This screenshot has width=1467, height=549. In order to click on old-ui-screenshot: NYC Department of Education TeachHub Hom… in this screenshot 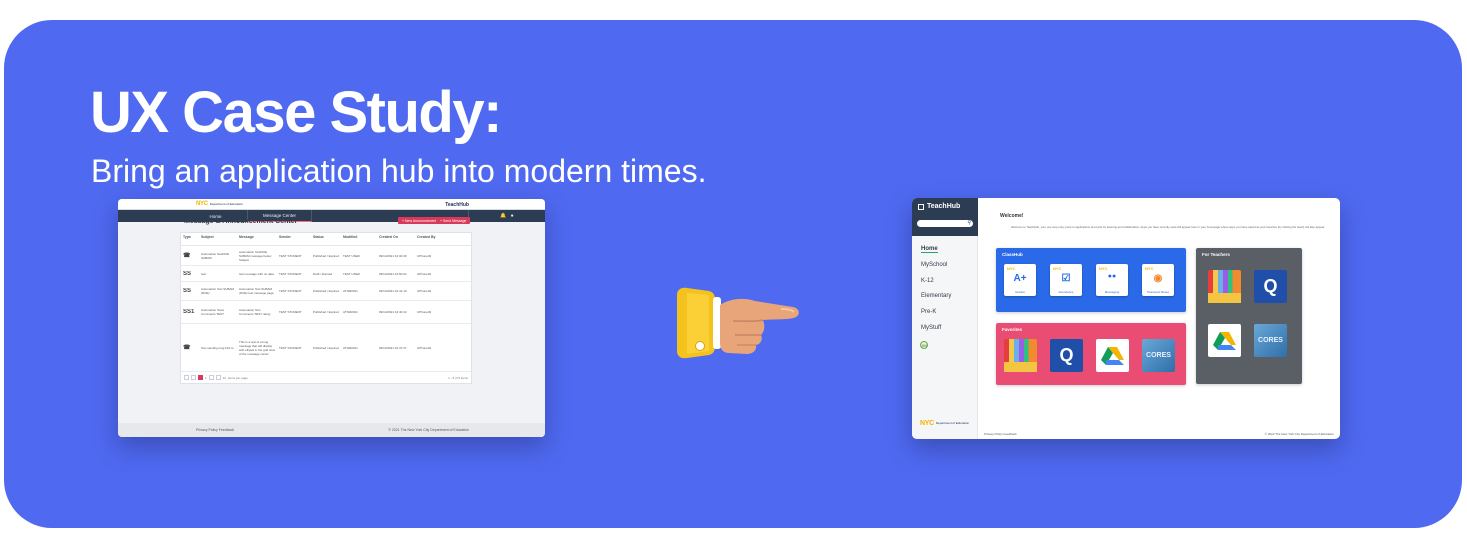, I will do `click(331, 318)`.